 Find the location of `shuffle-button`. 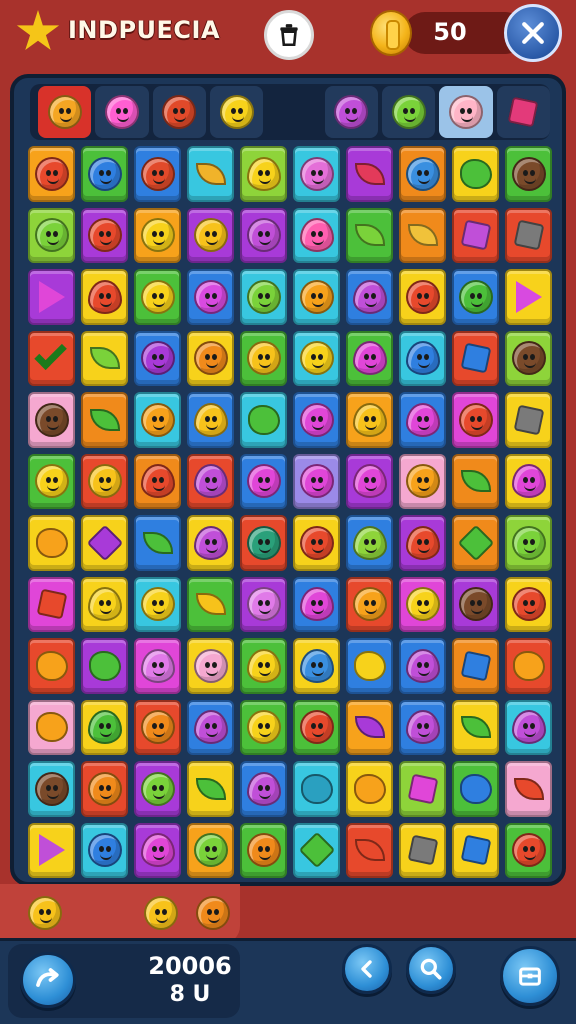

shuffle-button is located at coordinates (48, 980).